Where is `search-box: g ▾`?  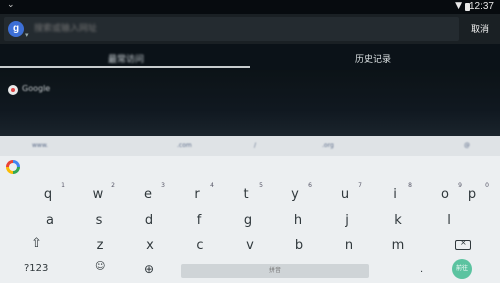 search-box: g ▾ is located at coordinates (231, 29).